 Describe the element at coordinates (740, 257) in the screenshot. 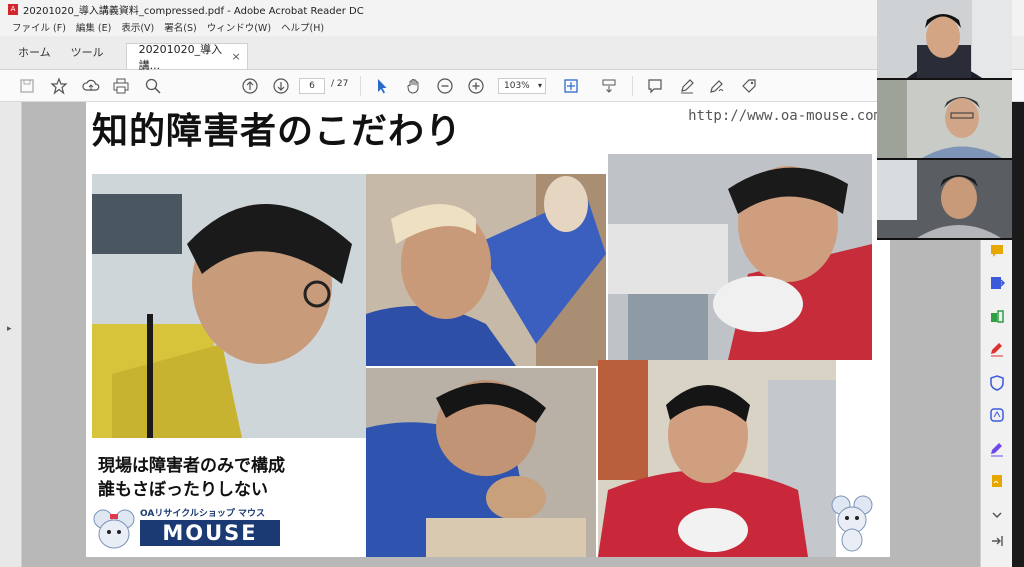

I see `worker-photo-gloves` at that location.